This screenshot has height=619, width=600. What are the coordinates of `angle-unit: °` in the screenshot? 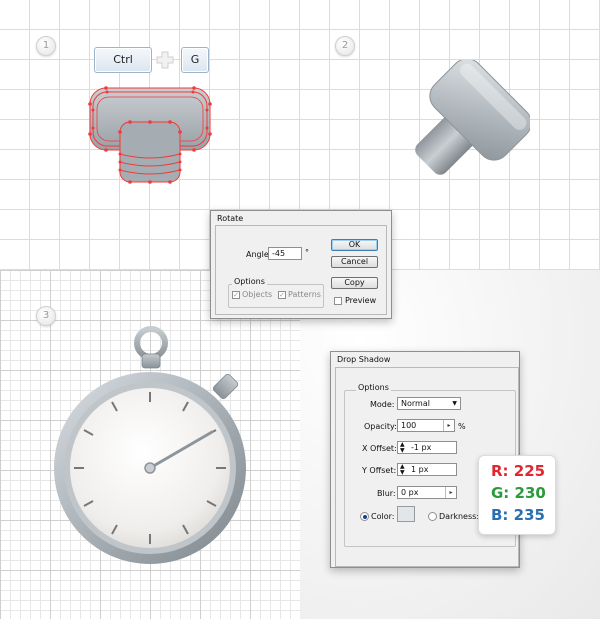 It's located at (307, 252).